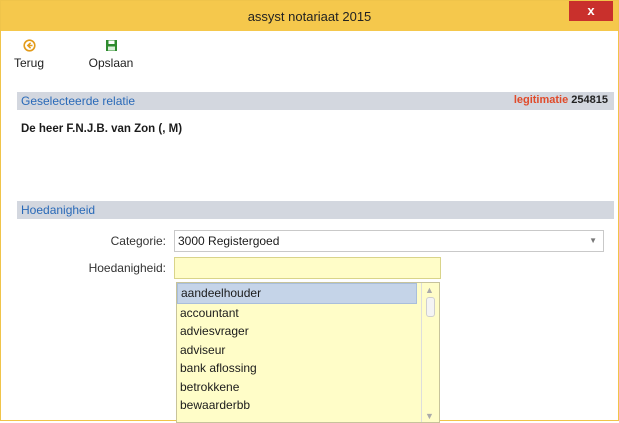 This screenshot has height=423, width=619. What do you see at coordinates (307, 268) in the screenshot?
I see `hoedanigheid-input` at bounding box center [307, 268].